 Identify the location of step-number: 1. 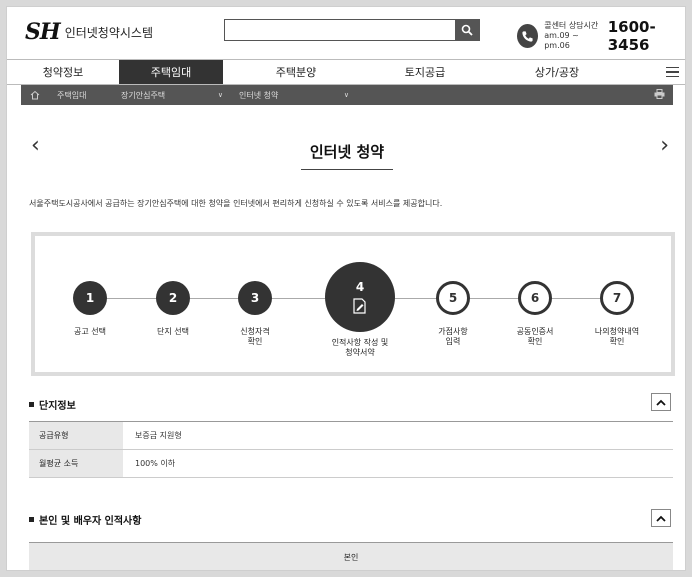
(90, 298).